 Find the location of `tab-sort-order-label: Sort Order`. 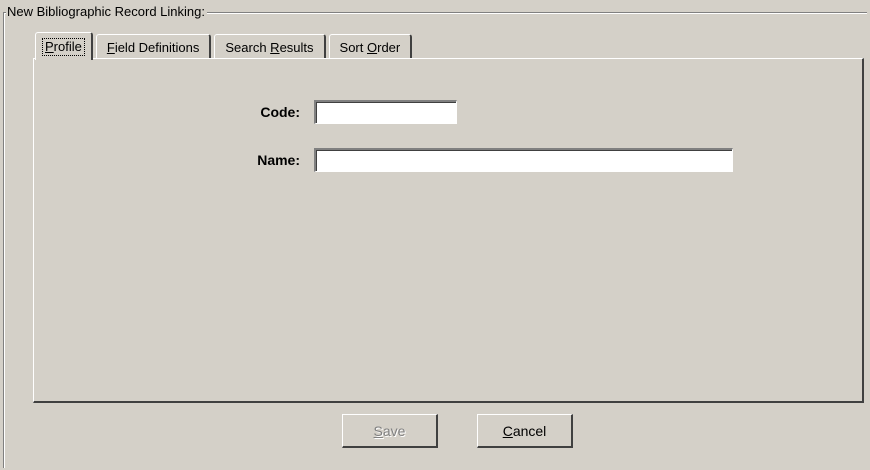

tab-sort-order-label: Sort Order is located at coordinates (370, 47).